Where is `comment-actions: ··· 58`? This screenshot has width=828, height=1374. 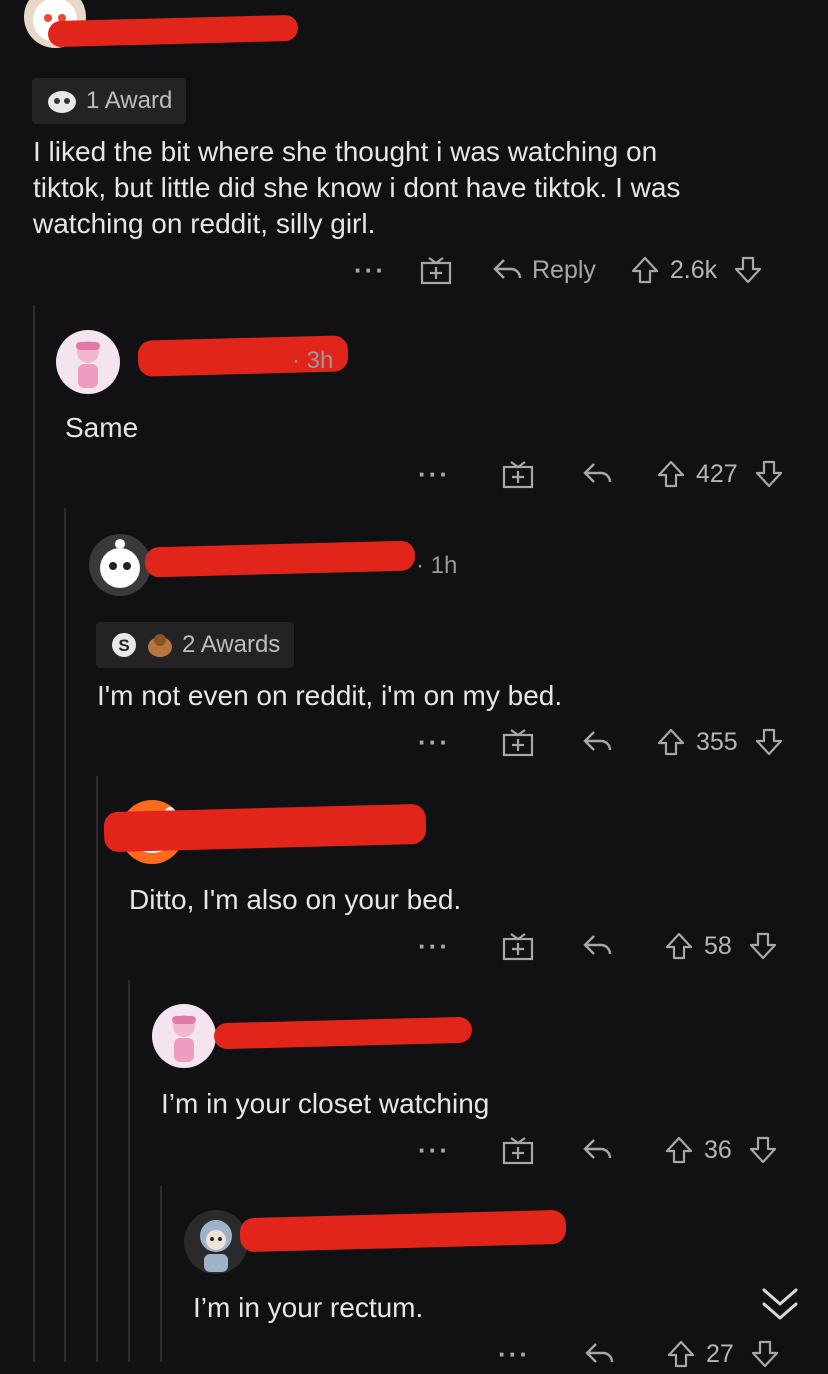 comment-actions: ··· 58 is located at coordinates (598, 946).